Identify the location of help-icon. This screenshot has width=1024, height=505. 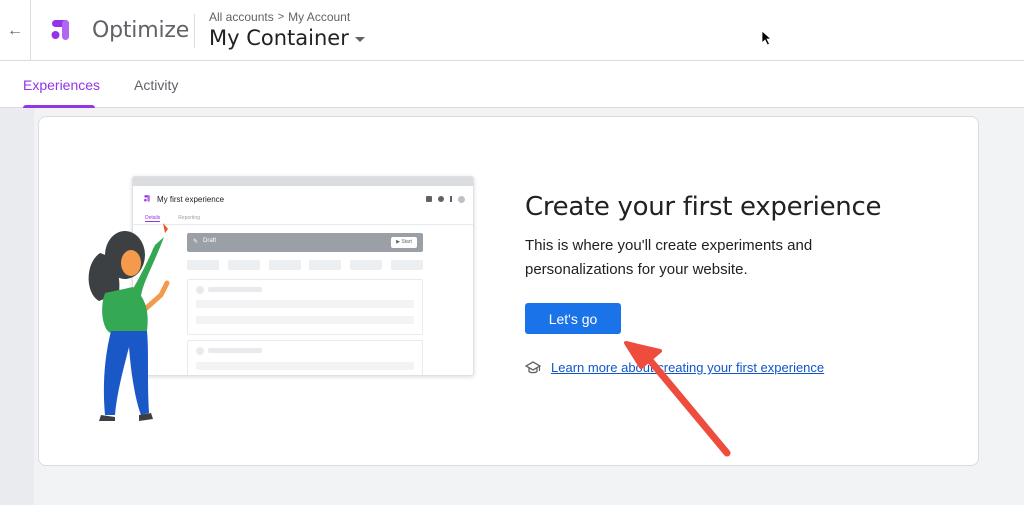
(441, 199).